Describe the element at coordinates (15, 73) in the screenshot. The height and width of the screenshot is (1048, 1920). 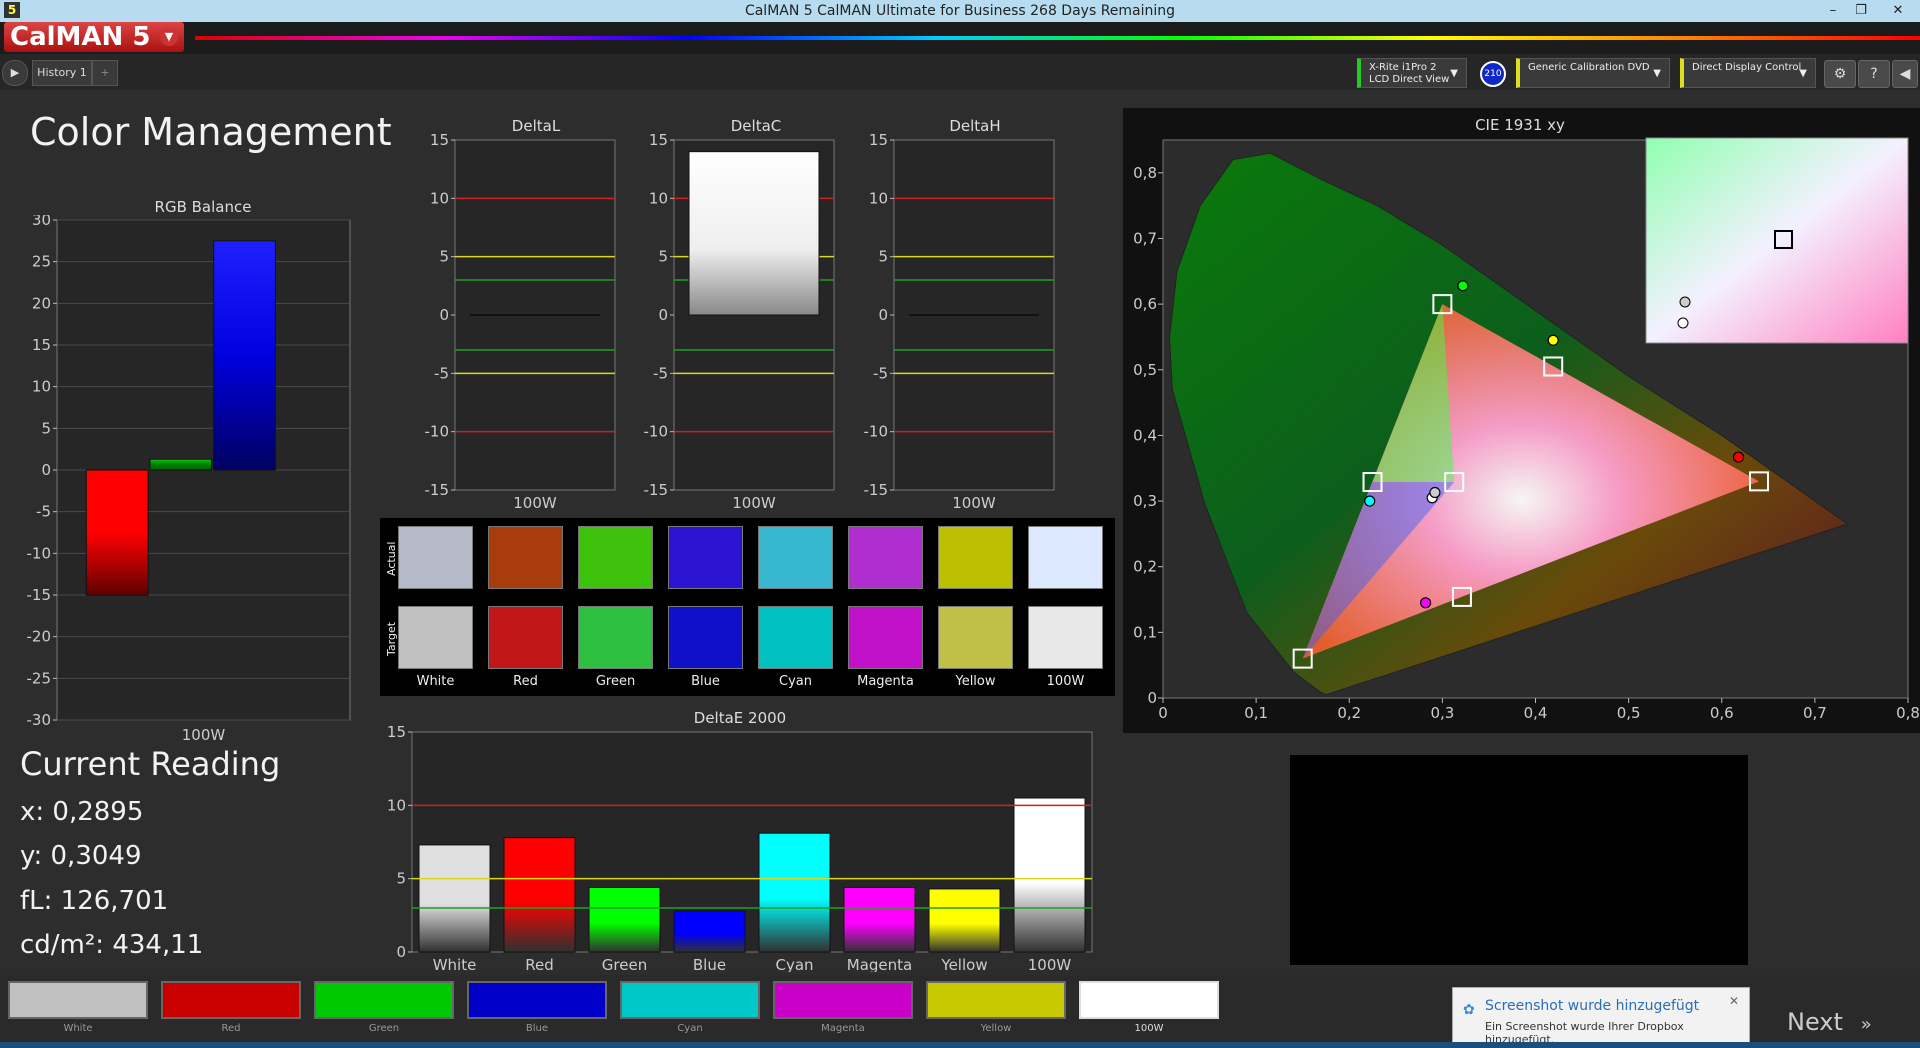
I see `play-icon: ▶` at that location.